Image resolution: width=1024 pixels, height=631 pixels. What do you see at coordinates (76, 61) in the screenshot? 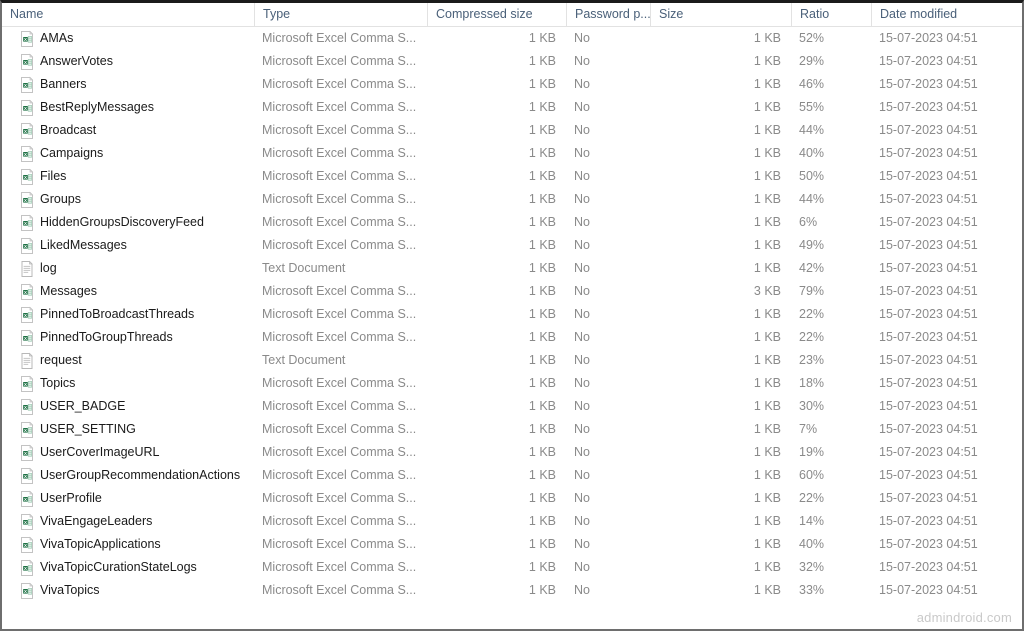
I see `cell-file-name: AnswerVotes` at bounding box center [76, 61].